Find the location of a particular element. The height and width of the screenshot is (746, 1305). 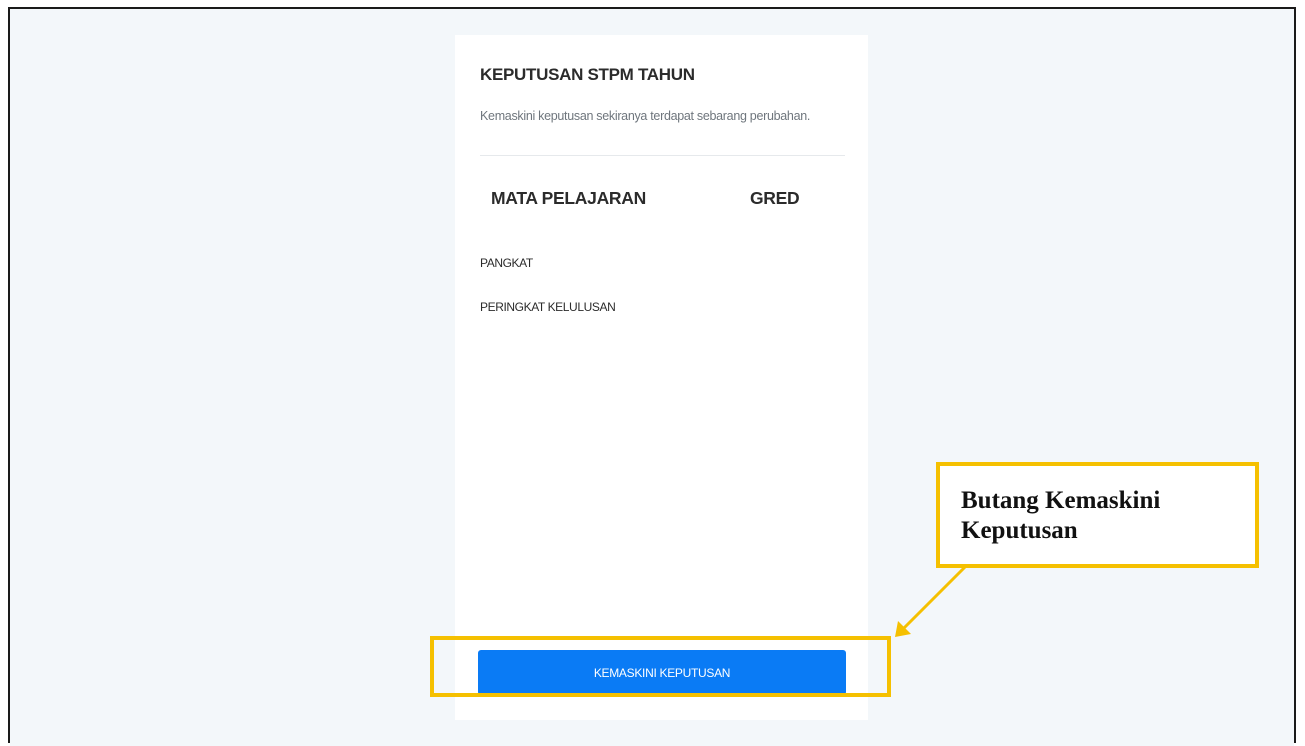

button-highlight-box is located at coordinates (660, 666).